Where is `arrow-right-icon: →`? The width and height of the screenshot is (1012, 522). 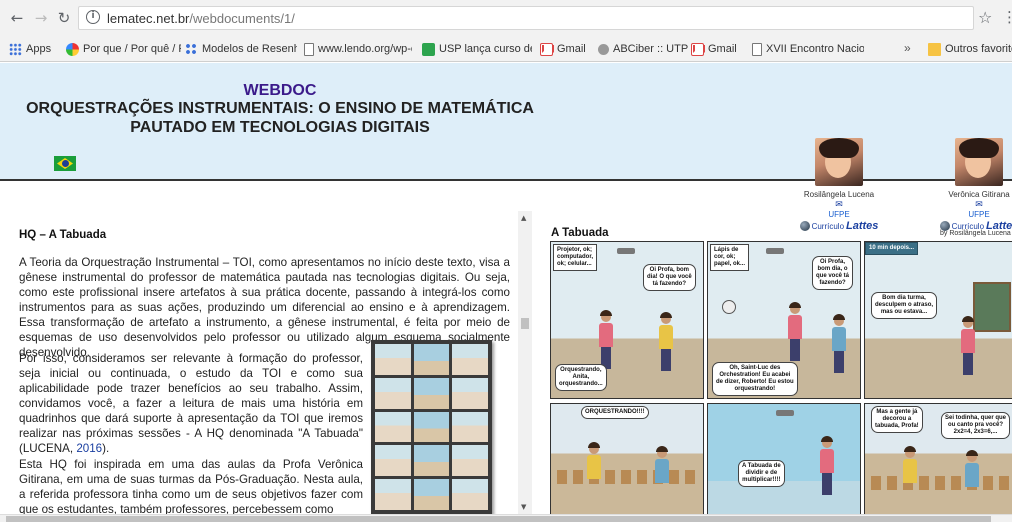
arrow-right-icon: → is located at coordinates (41, 18).